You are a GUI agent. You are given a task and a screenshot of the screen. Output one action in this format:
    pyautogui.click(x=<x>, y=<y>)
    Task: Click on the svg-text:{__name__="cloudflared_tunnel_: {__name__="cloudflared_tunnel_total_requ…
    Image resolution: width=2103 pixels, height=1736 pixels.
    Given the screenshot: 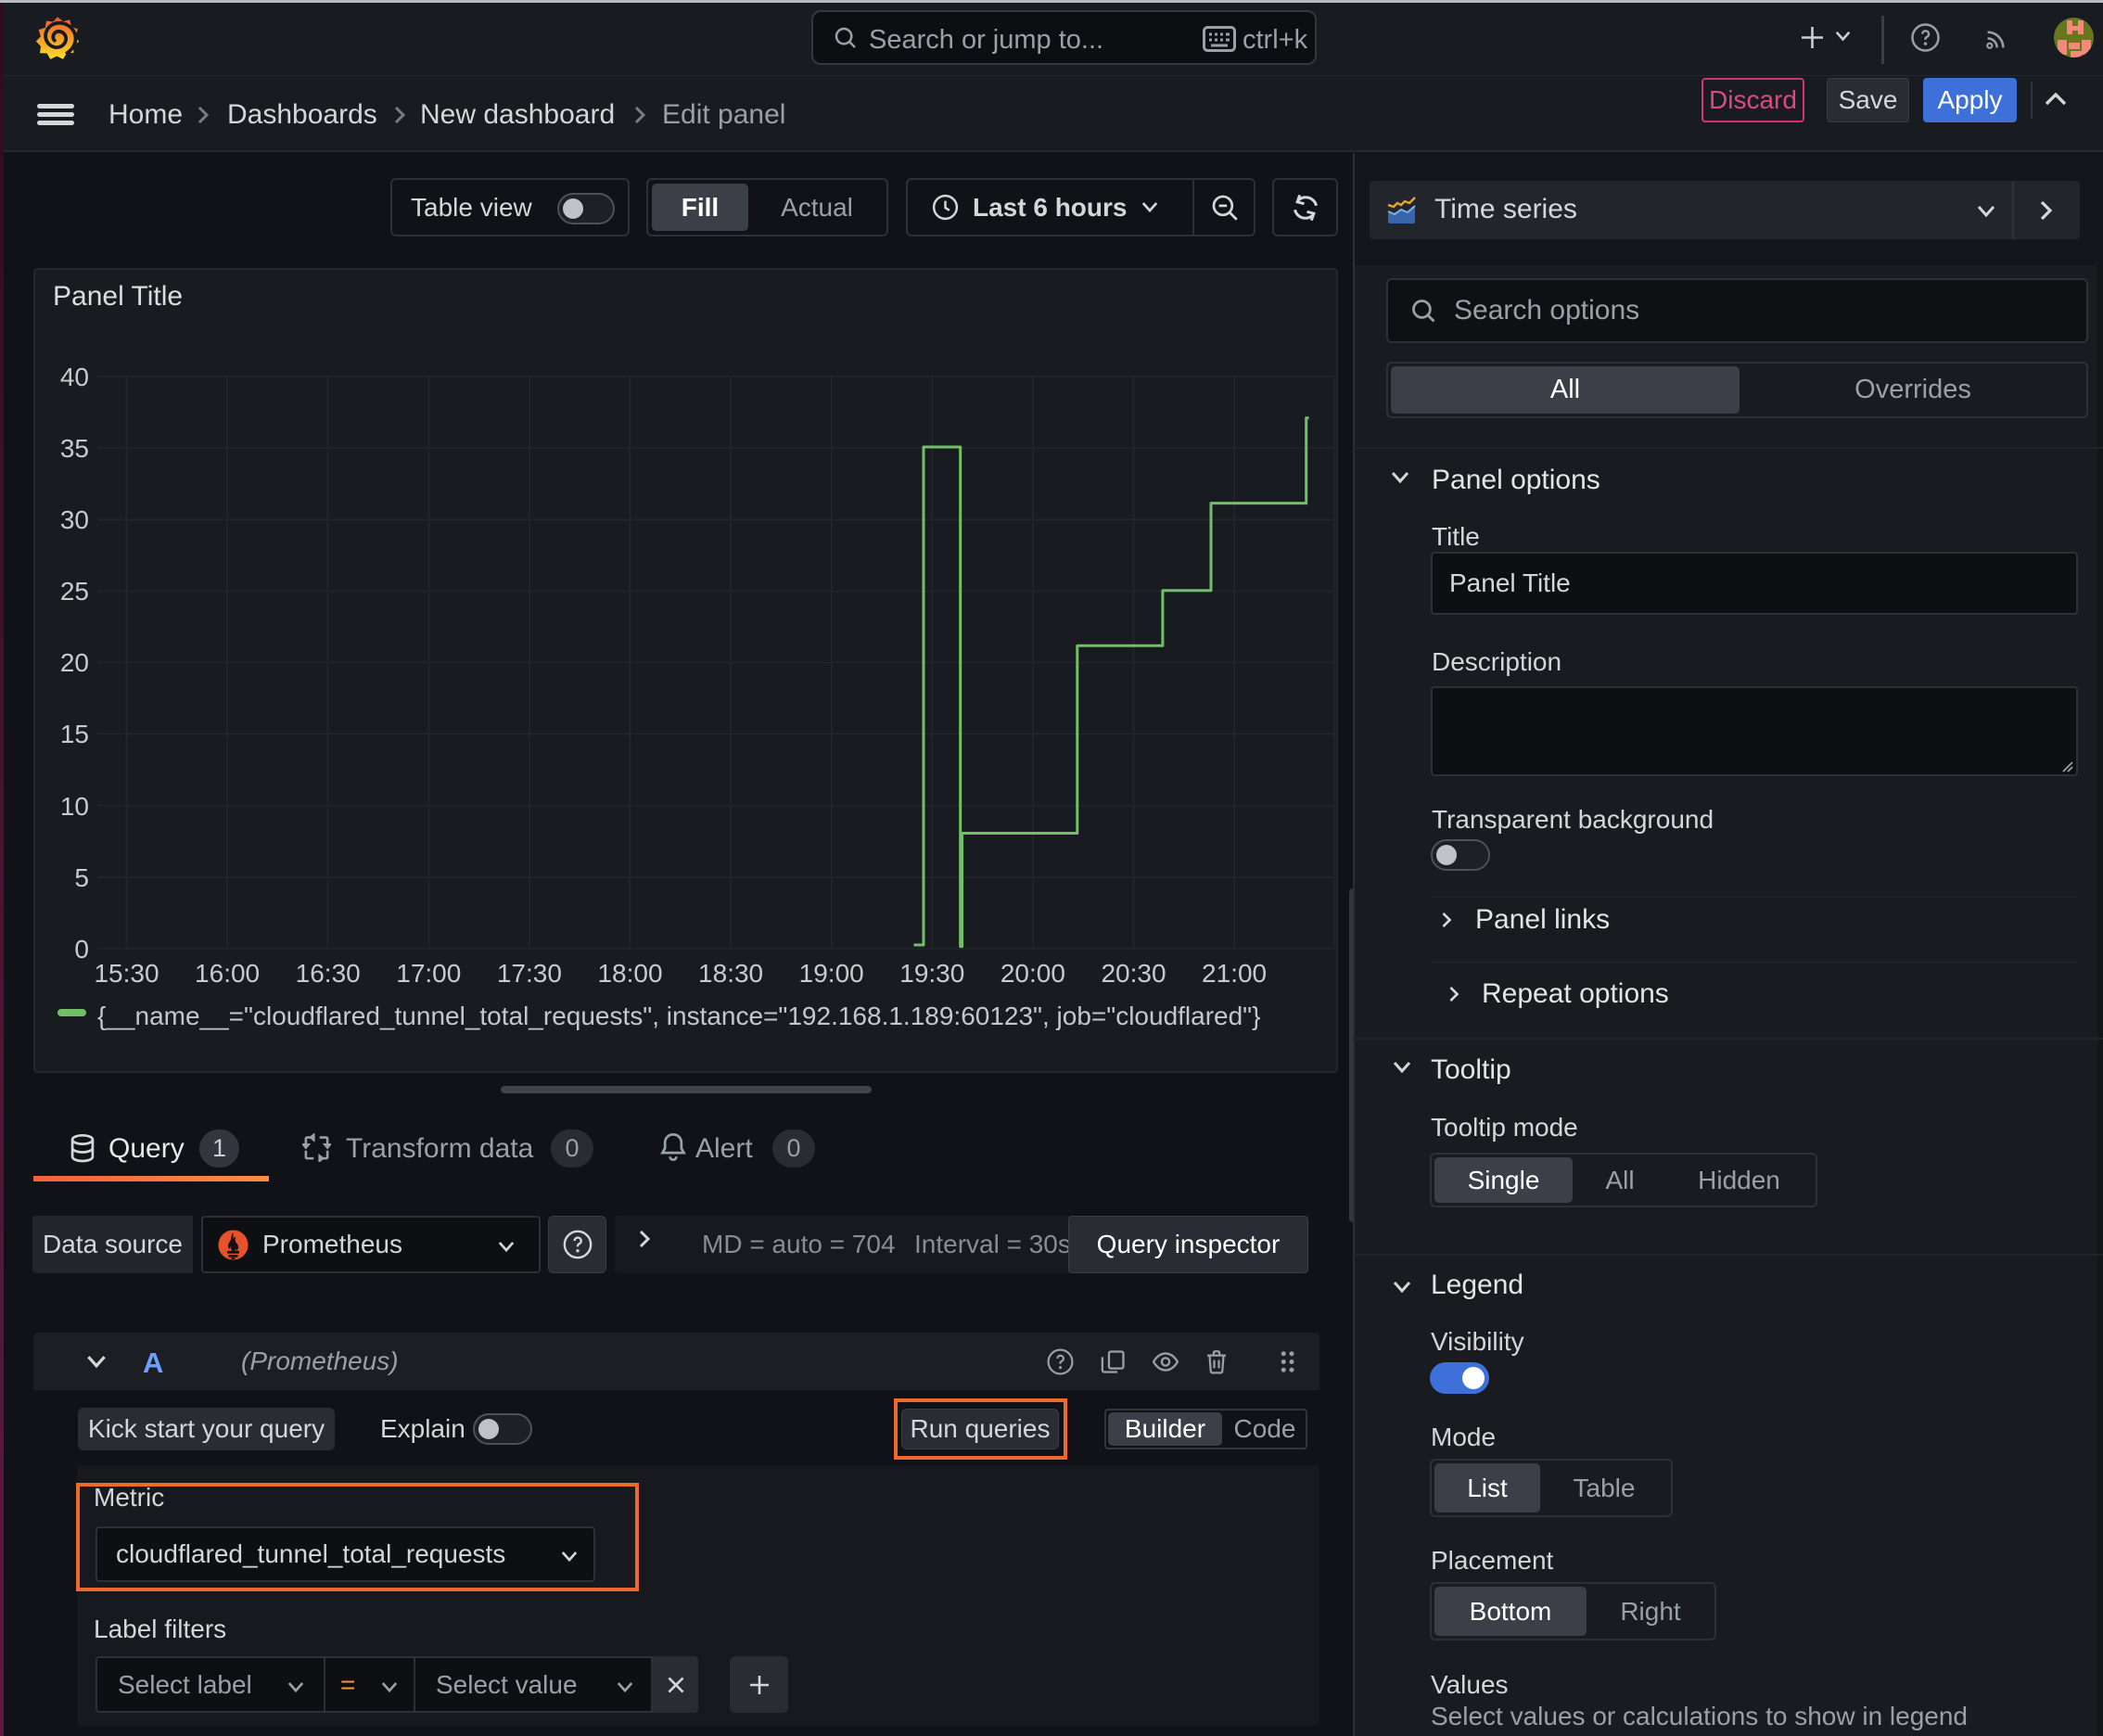 What is the action you would take?
    pyautogui.click(x=678, y=1016)
    